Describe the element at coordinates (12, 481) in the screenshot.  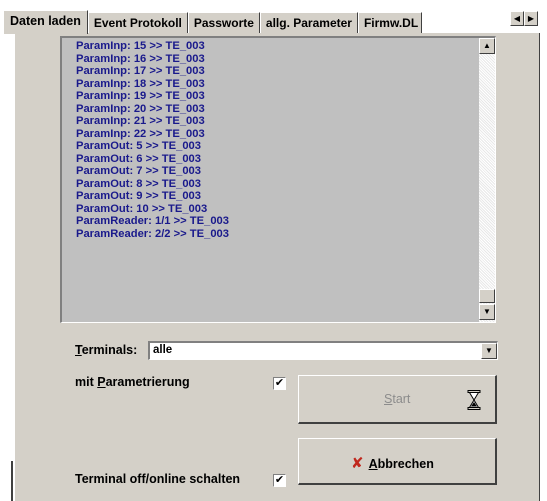
I see `panel-edge` at that location.